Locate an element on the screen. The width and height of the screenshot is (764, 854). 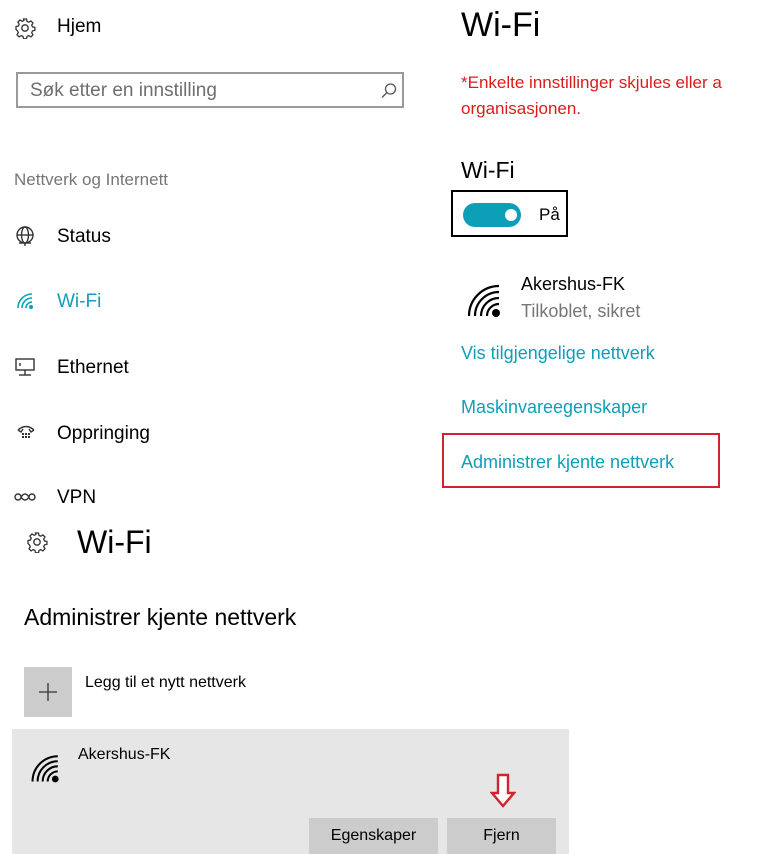
hardware-properties-link: Maskinvareegenskaper is located at coordinates (554, 407).